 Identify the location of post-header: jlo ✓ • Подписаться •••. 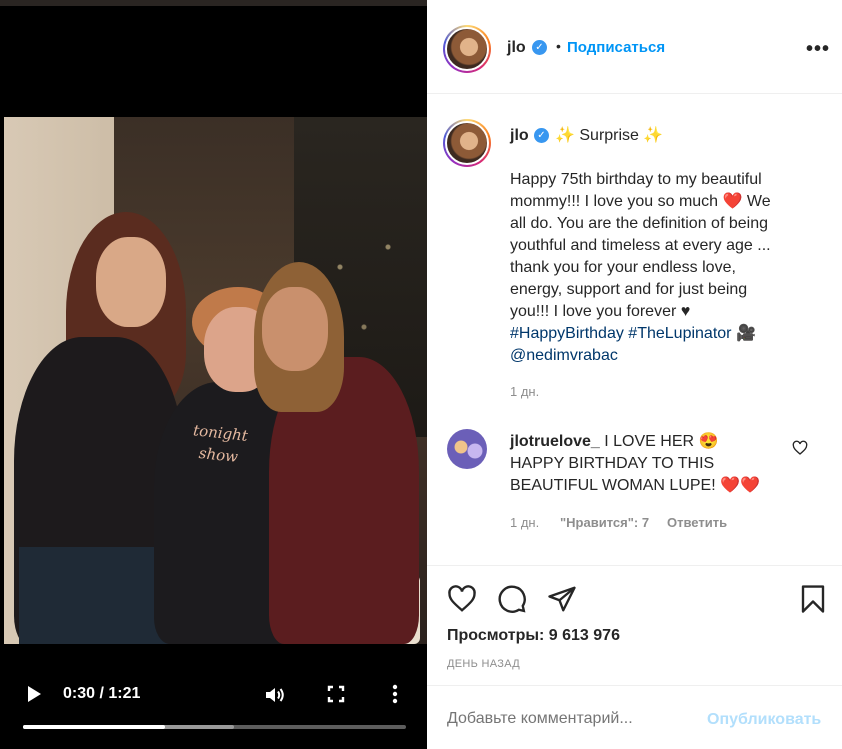
(634, 47).